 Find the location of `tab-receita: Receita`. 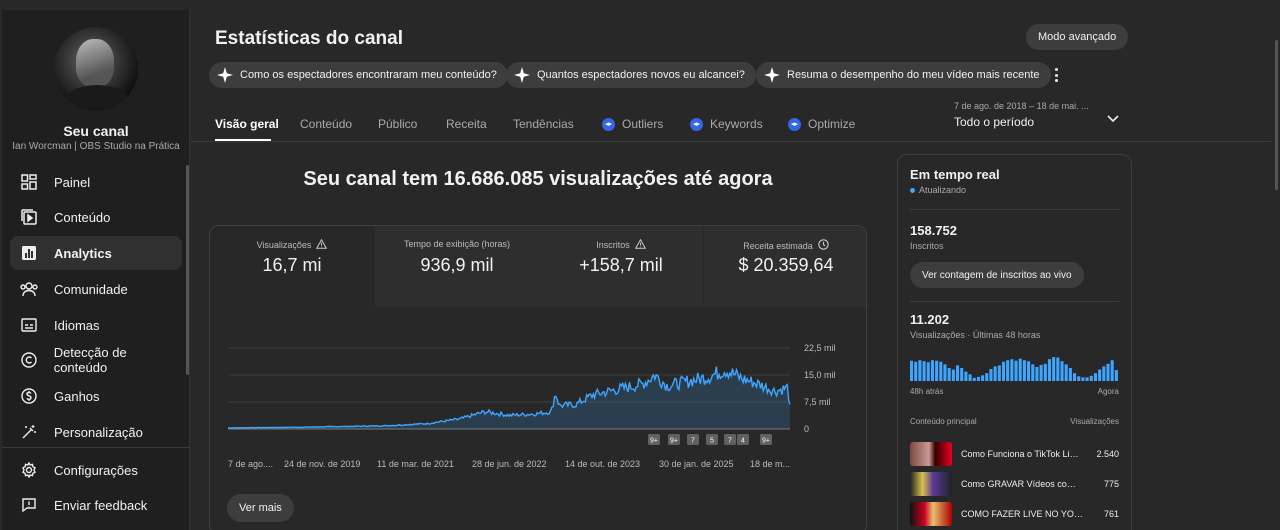

tab-receita: Receita is located at coordinates (466, 124).